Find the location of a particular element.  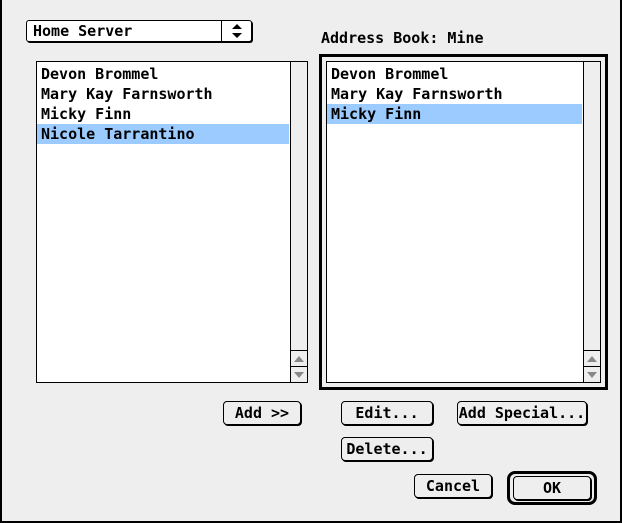

list-item: Nicole Tarrantino is located at coordinates (163, 134).